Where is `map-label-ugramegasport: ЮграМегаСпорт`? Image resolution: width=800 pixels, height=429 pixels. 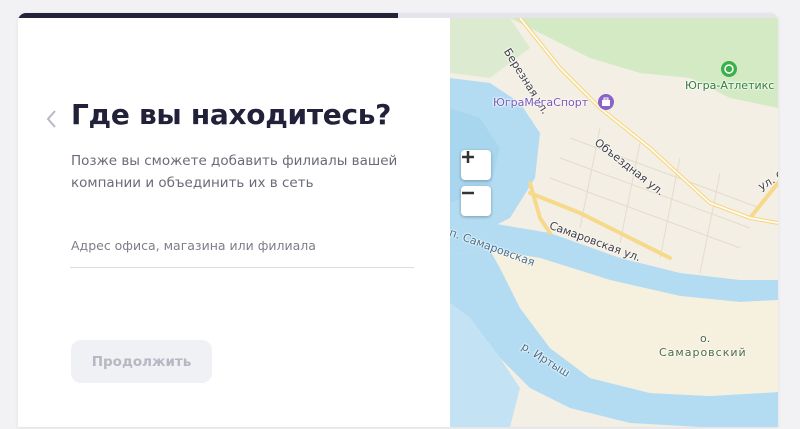
map-label-ugramegasport: ЮграМегаСпорт is located at coordinates (541, 102).